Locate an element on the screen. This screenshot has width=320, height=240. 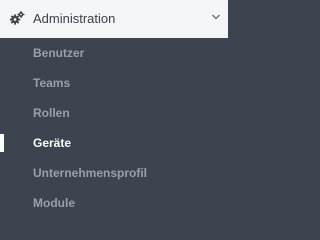
sidebar-item-module: Module is located at coordinates (114, 203).